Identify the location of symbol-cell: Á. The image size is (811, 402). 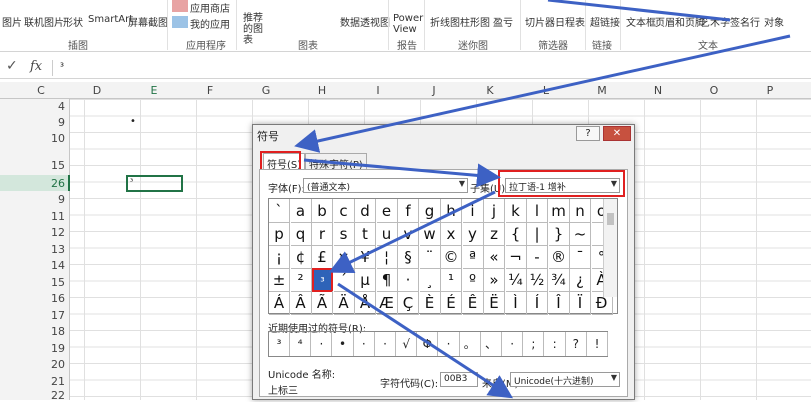
(279, 303).